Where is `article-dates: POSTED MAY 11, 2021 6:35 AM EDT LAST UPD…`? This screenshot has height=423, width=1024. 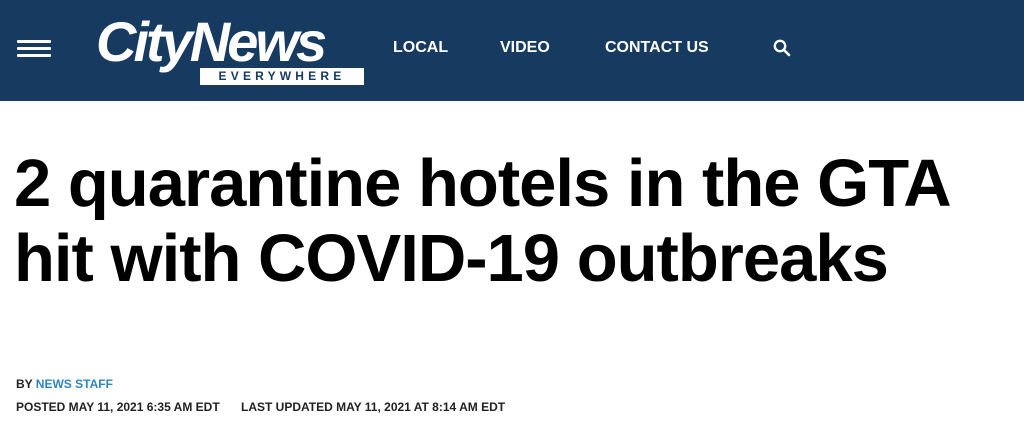
article-dates: POSTED MAY 11, 2021 6:35 AM EDT LAST UPD… is located at coordinates (260, 407).